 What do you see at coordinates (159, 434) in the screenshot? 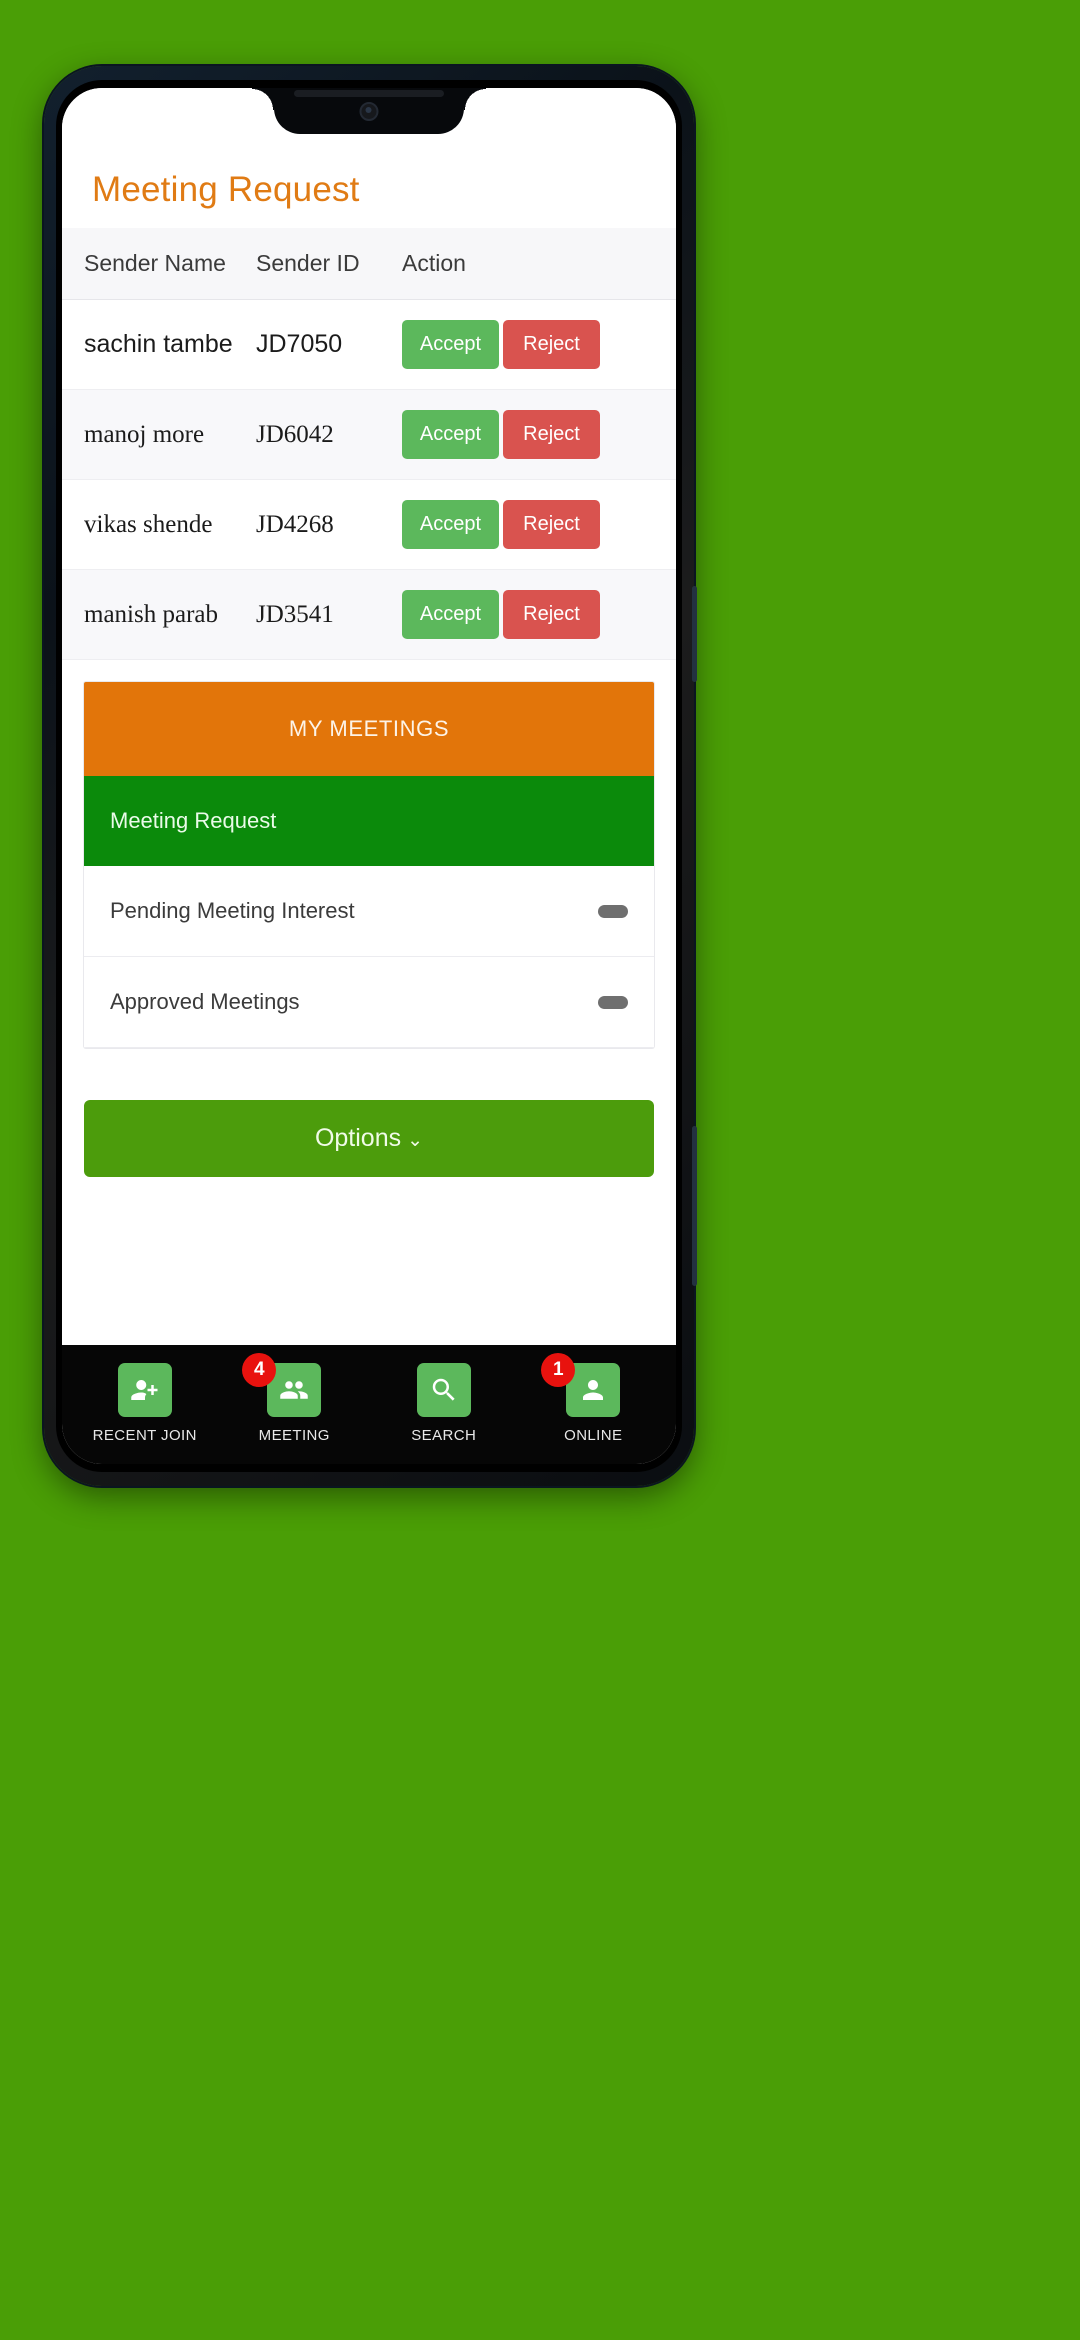
I see `cell-sender-name: manoj more` at bounding box center [159, 434].